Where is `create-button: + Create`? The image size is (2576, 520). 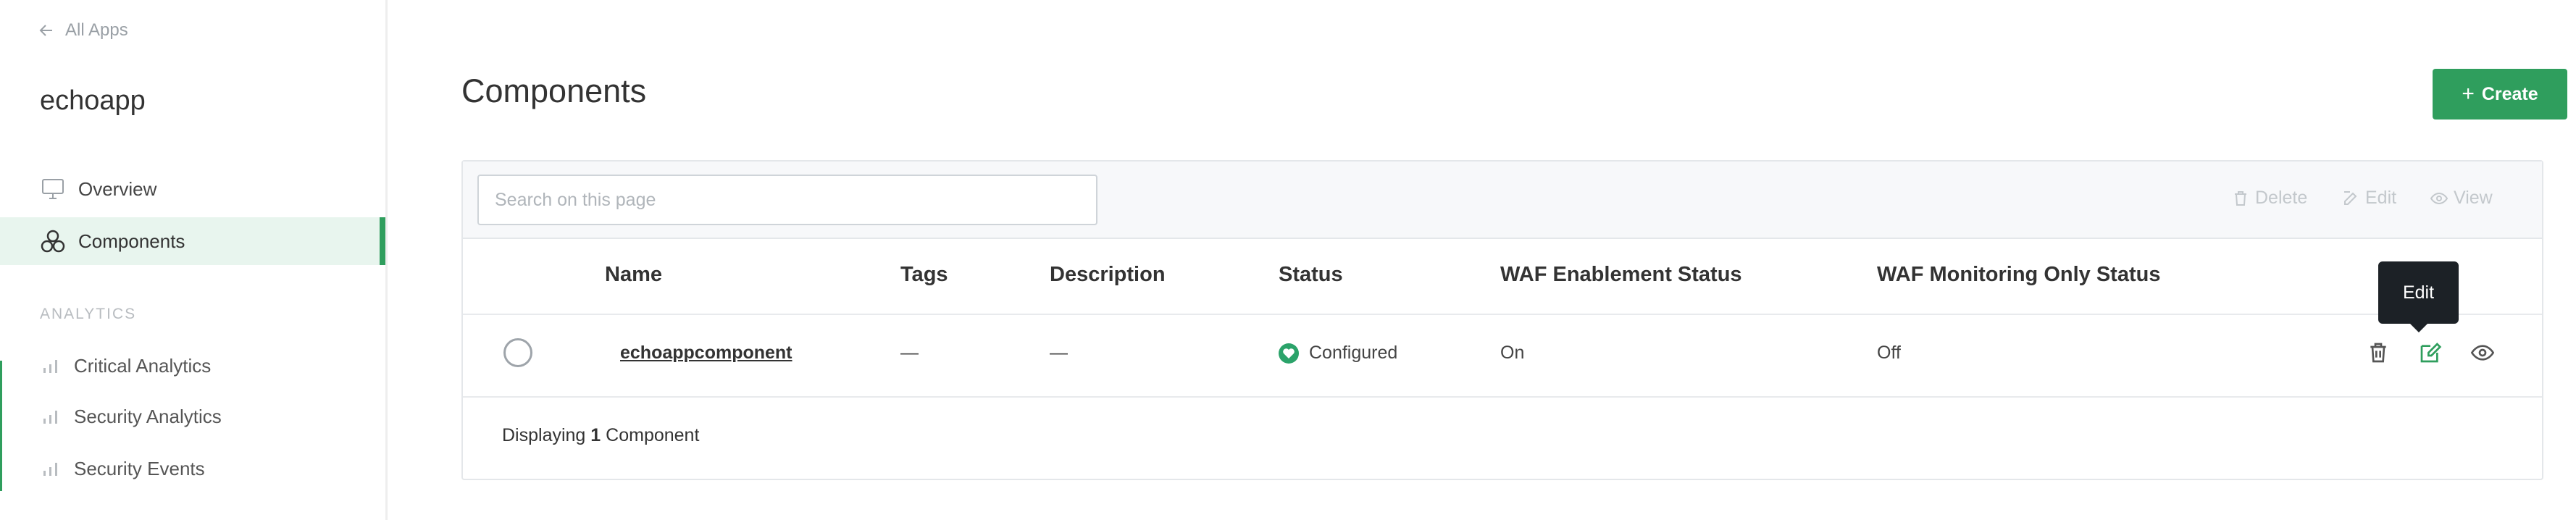
create-button: + Create is located at coordinates (2500, 94).